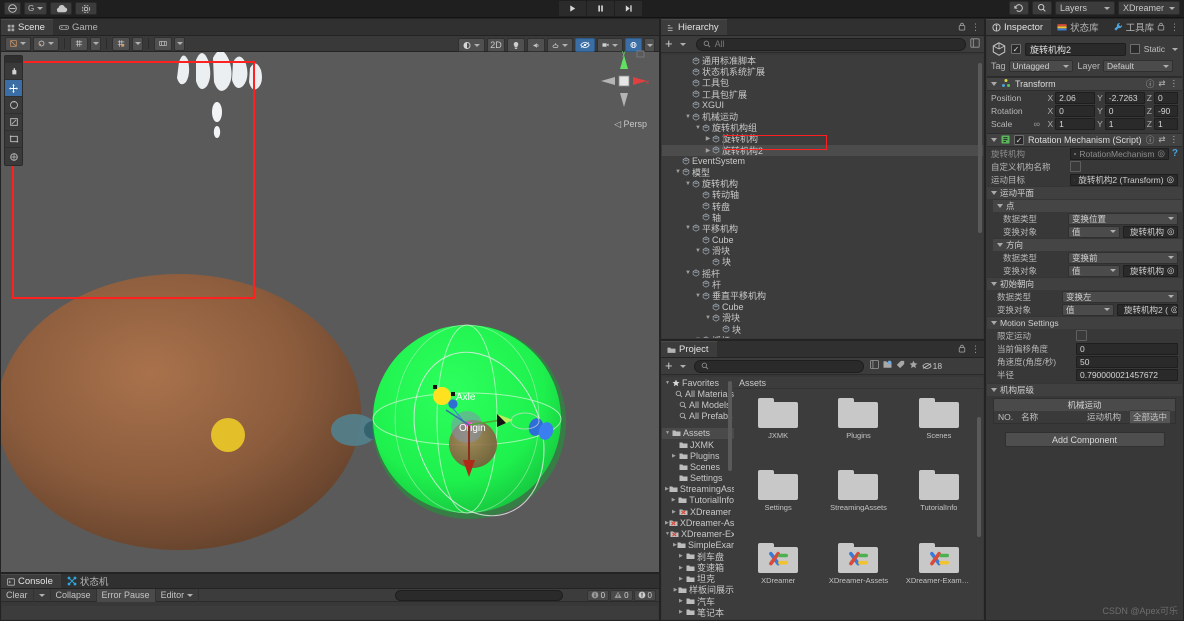 The height and width of the screenshot is (621, 1184). Describe the element at coordinates (822, 116) in the screenshot. I see `hierarchy-item: ▼ 机械运动` at that location.